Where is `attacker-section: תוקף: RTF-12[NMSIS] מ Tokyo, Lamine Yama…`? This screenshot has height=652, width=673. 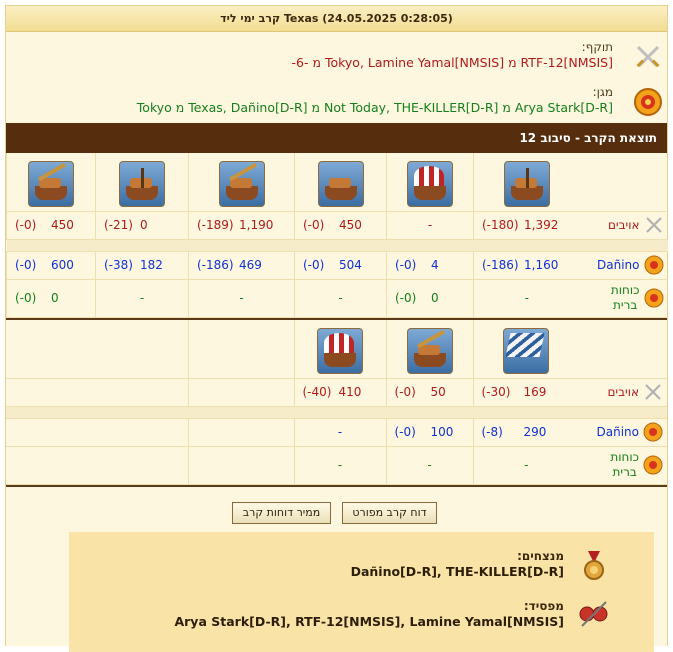 attacker-section: תוקף: RTF-12[NMSIS] מ Tokyo, Lamine Yama… is located at coordinates (336, 54).